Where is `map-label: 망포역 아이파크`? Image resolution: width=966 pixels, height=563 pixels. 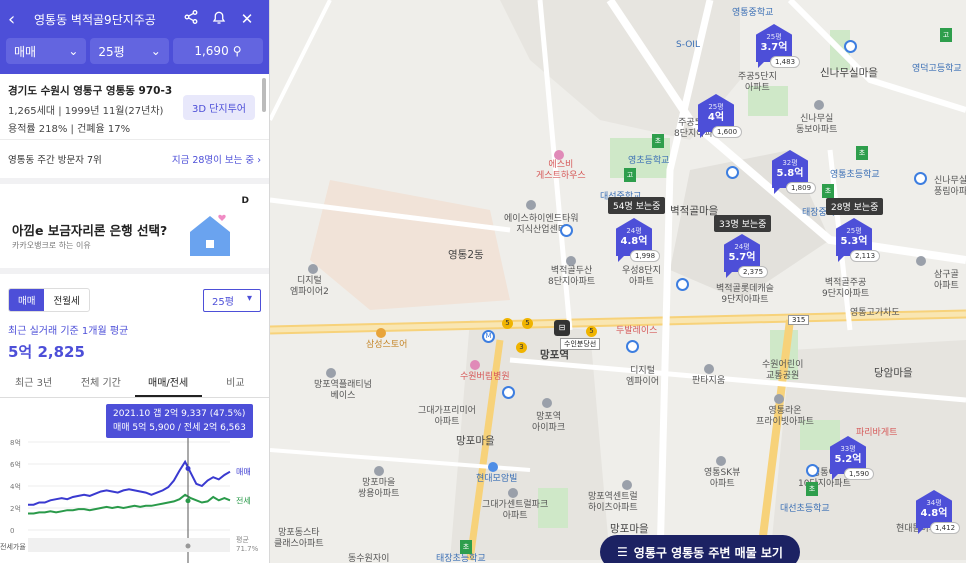 map-label: 망포역 아이파크 is located at coordinates (548, 423).